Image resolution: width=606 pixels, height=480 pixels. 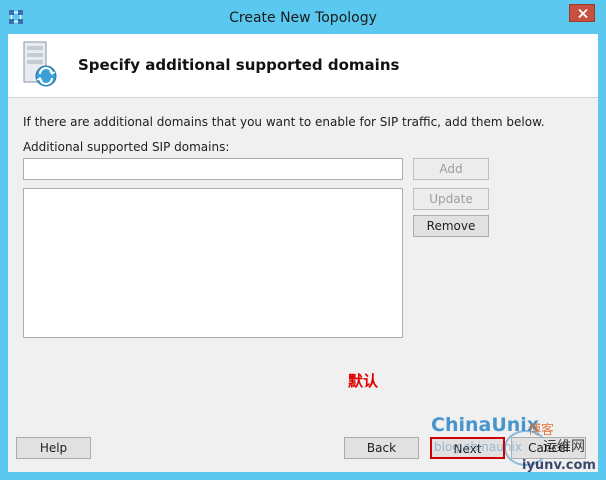 I want to click on default-annotation: 默认, so click(x=363, y=381).